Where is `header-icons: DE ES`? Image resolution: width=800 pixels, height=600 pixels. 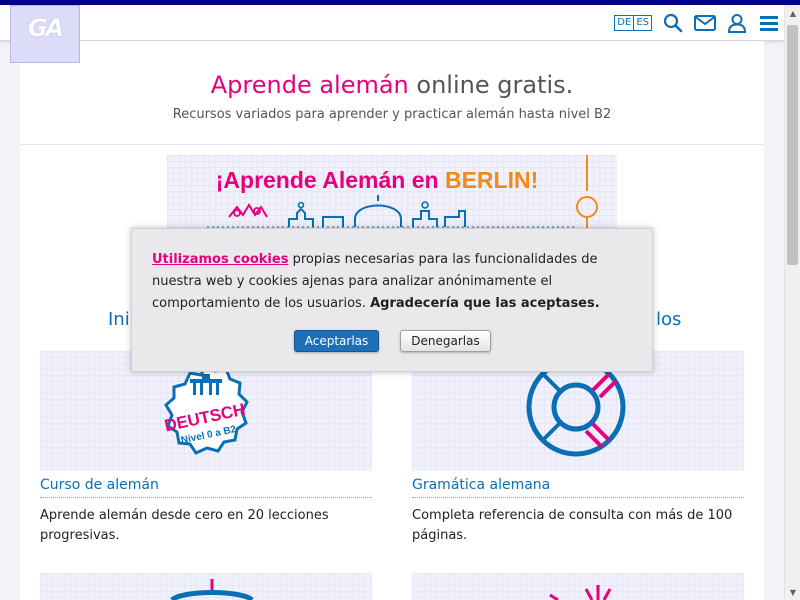
header-icons: DE ES is located at coordinates (697, 23).